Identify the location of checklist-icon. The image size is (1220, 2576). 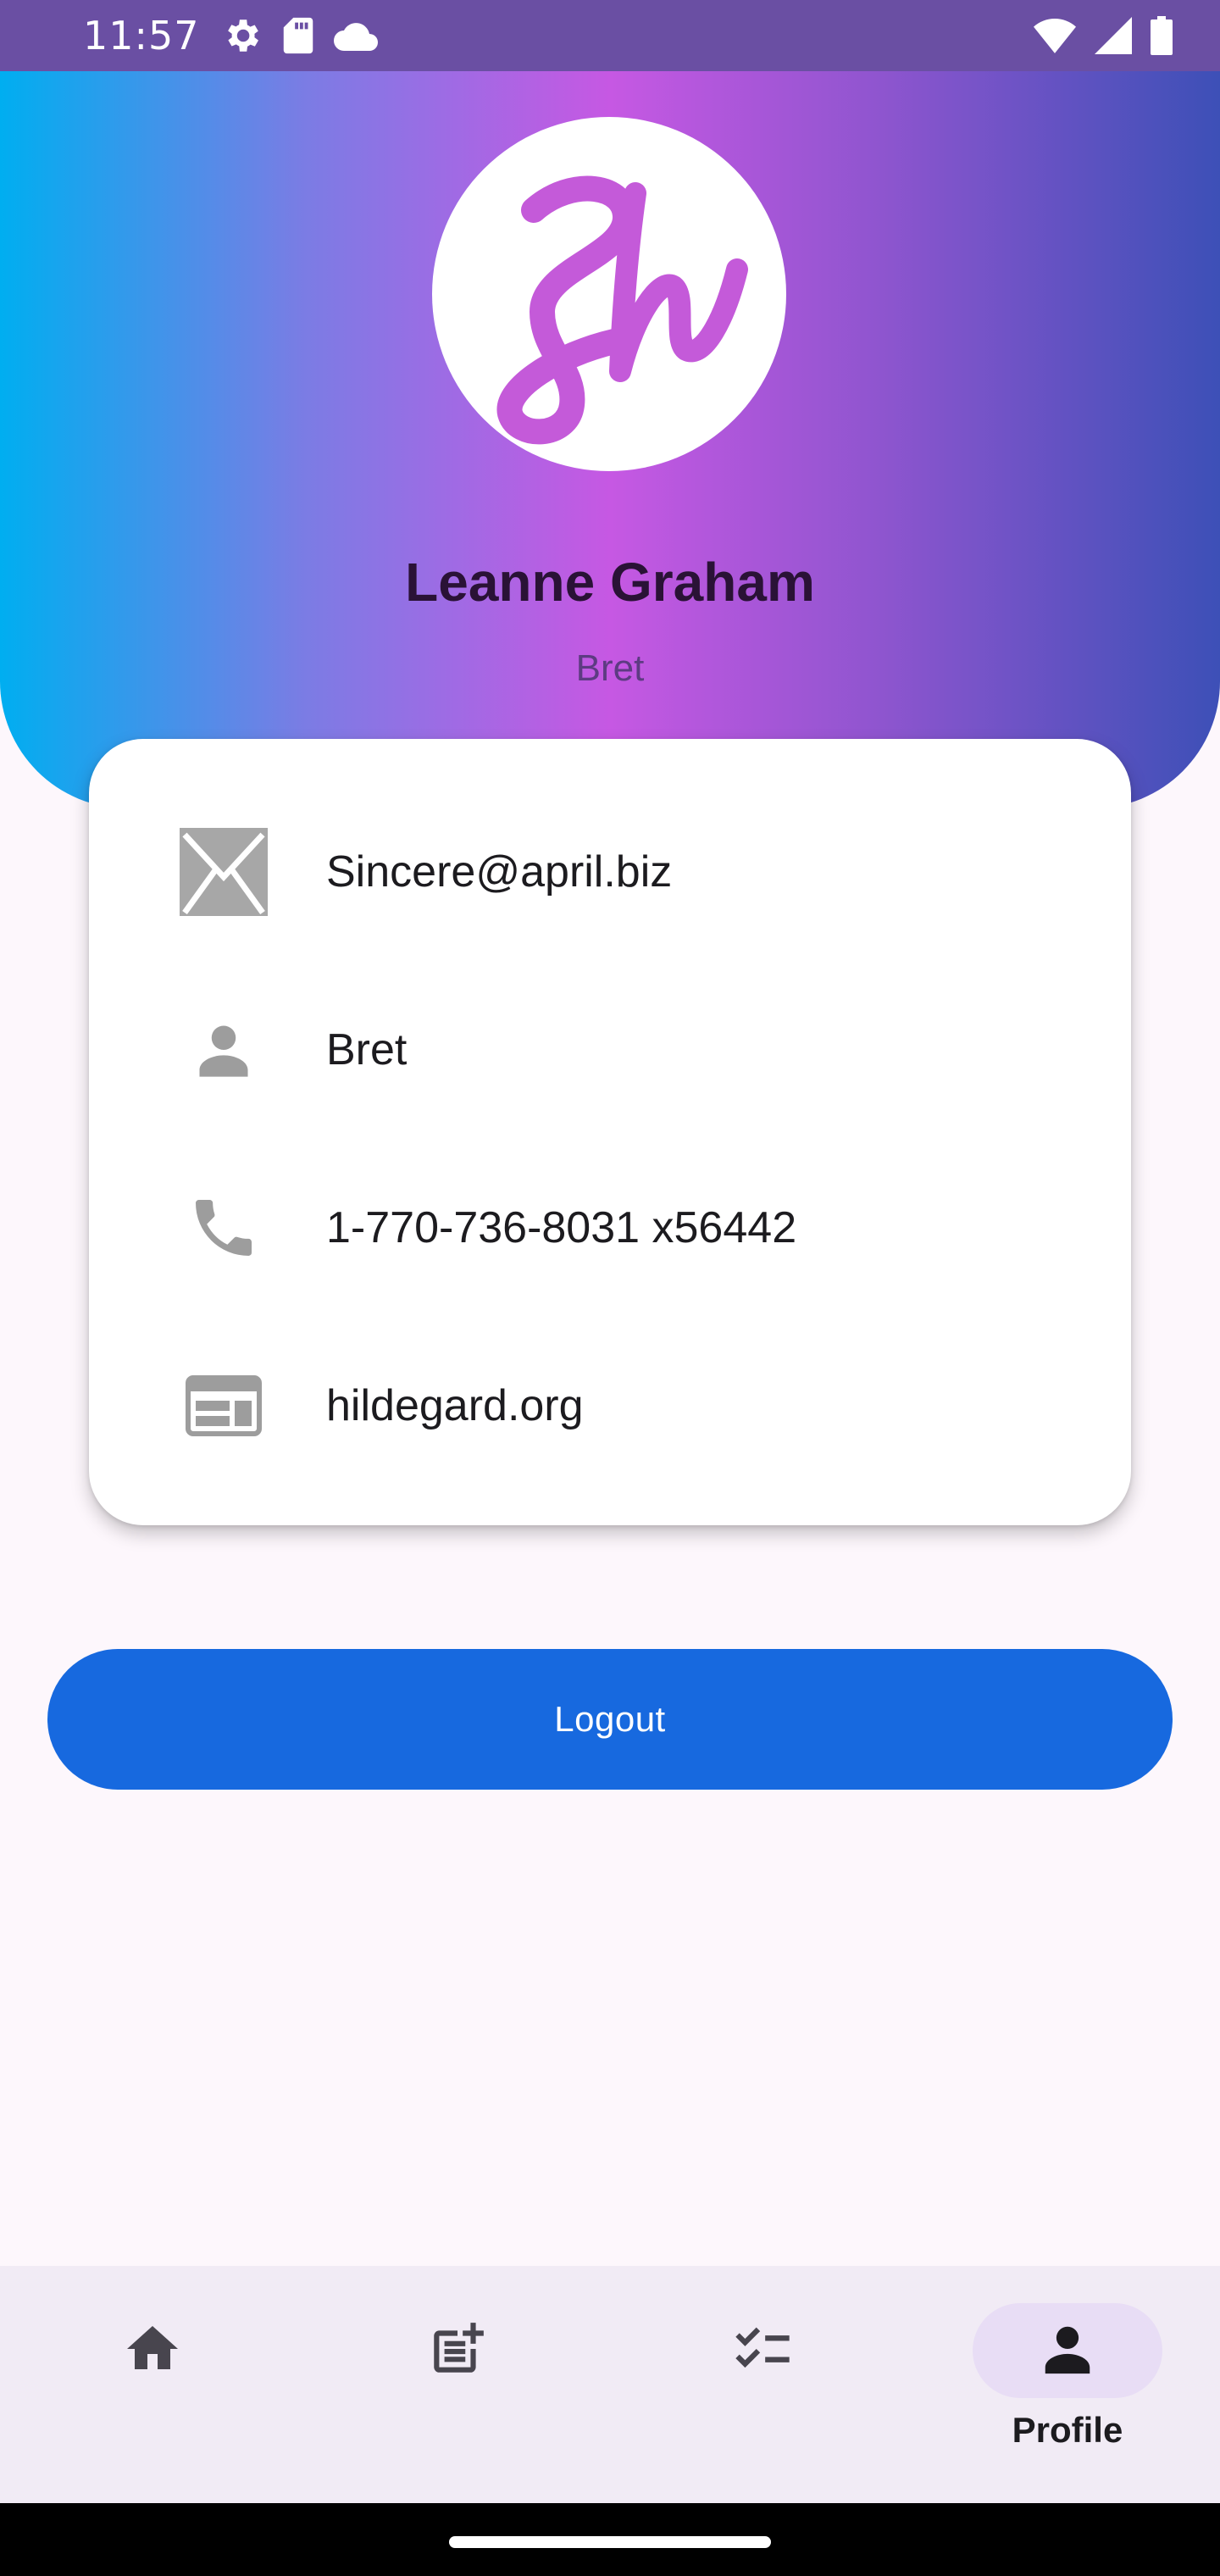
(762, 2351).